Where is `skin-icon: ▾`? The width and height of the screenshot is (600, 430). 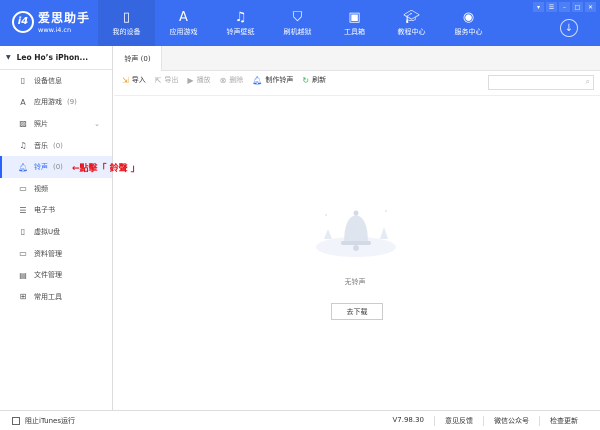
skin-icon: ▾ is located at coordinates (538, 7).